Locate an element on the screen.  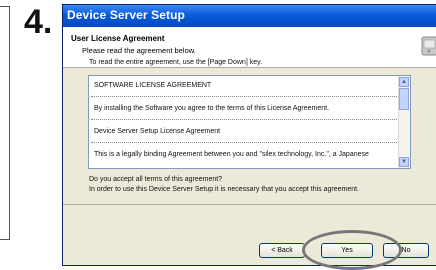
previous-panel-edge is located at coordinates (5, 123).